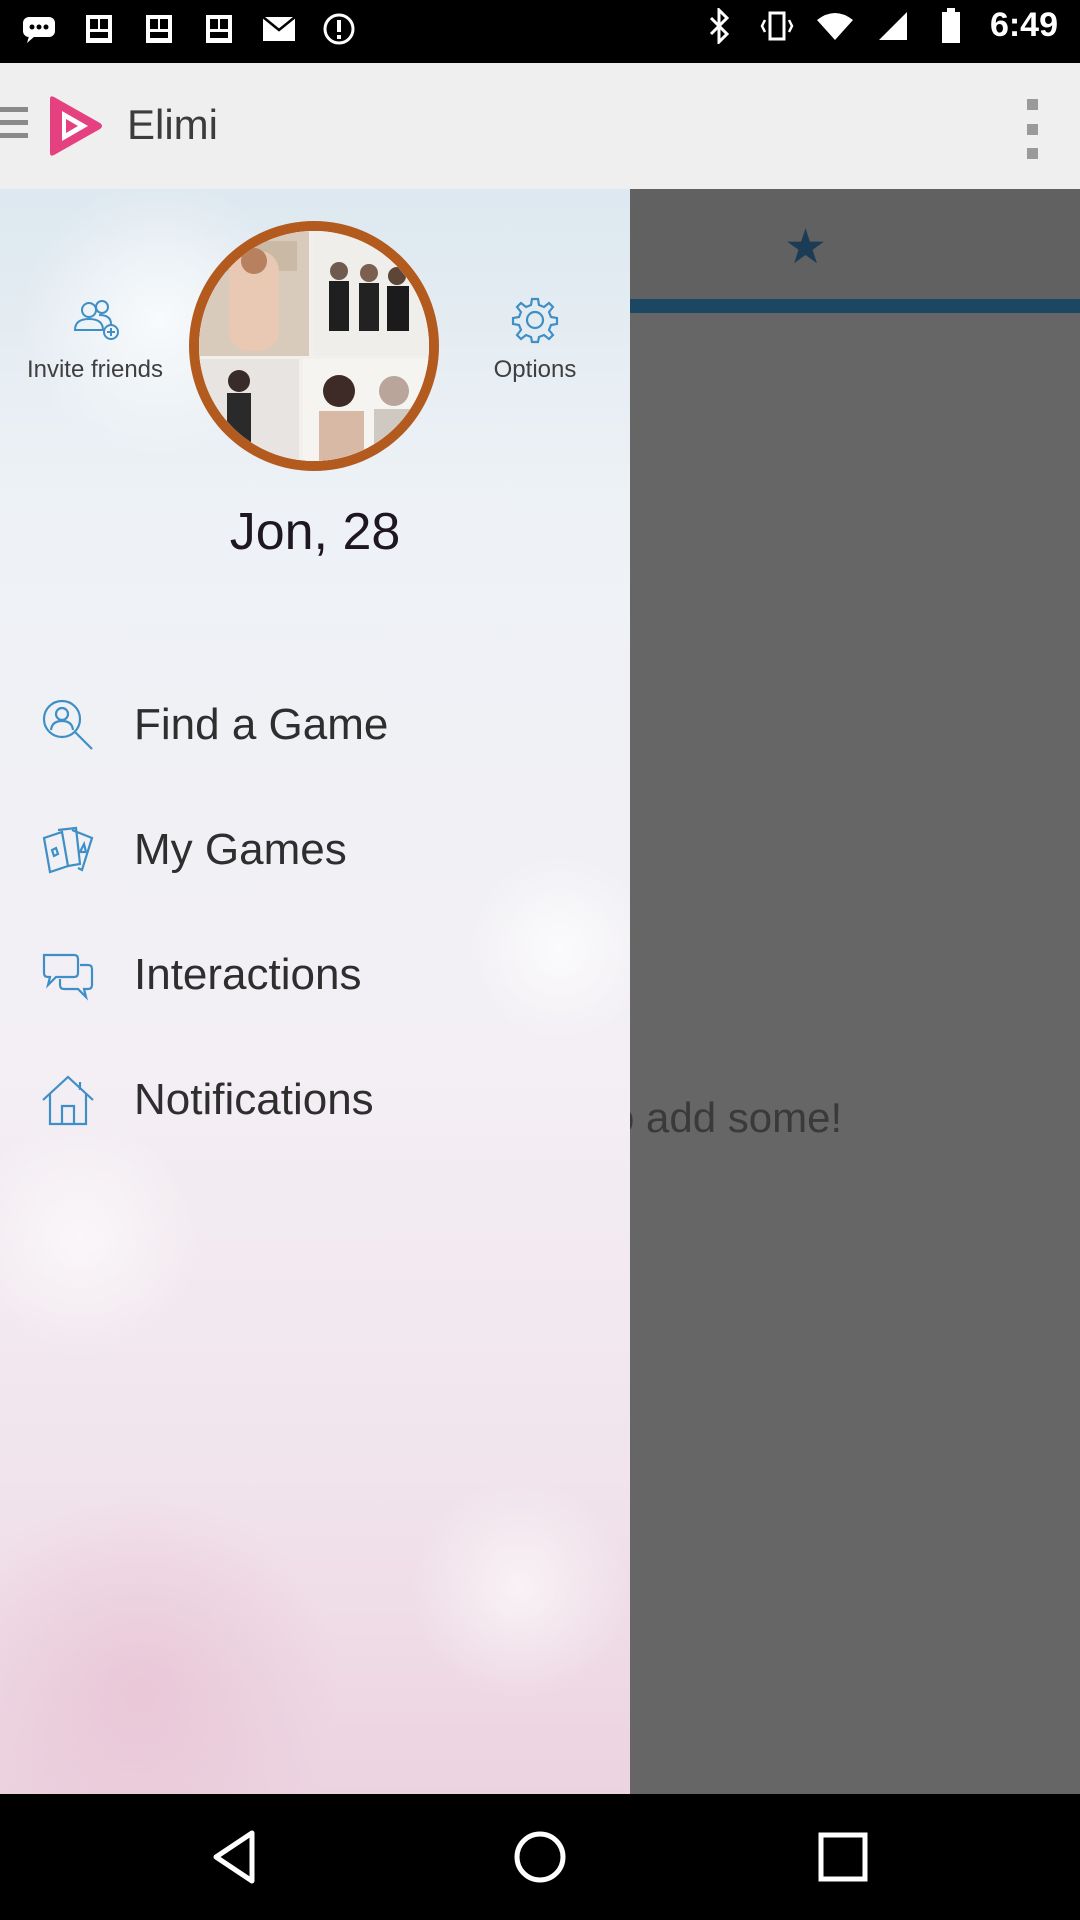 The width and height of the screenshot is (1080, 1920). Describe the element at coordinates (719, 26) in the screenshot. I see `bluetooth-icon` at that location.